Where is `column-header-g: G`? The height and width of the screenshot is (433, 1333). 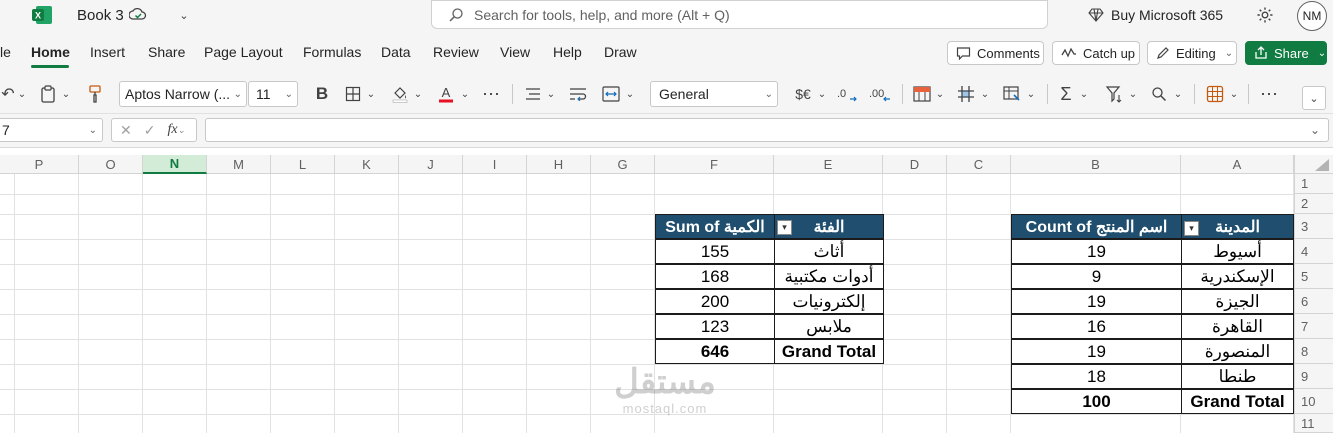 column-header-g: G is located at coordinates (623, 164).